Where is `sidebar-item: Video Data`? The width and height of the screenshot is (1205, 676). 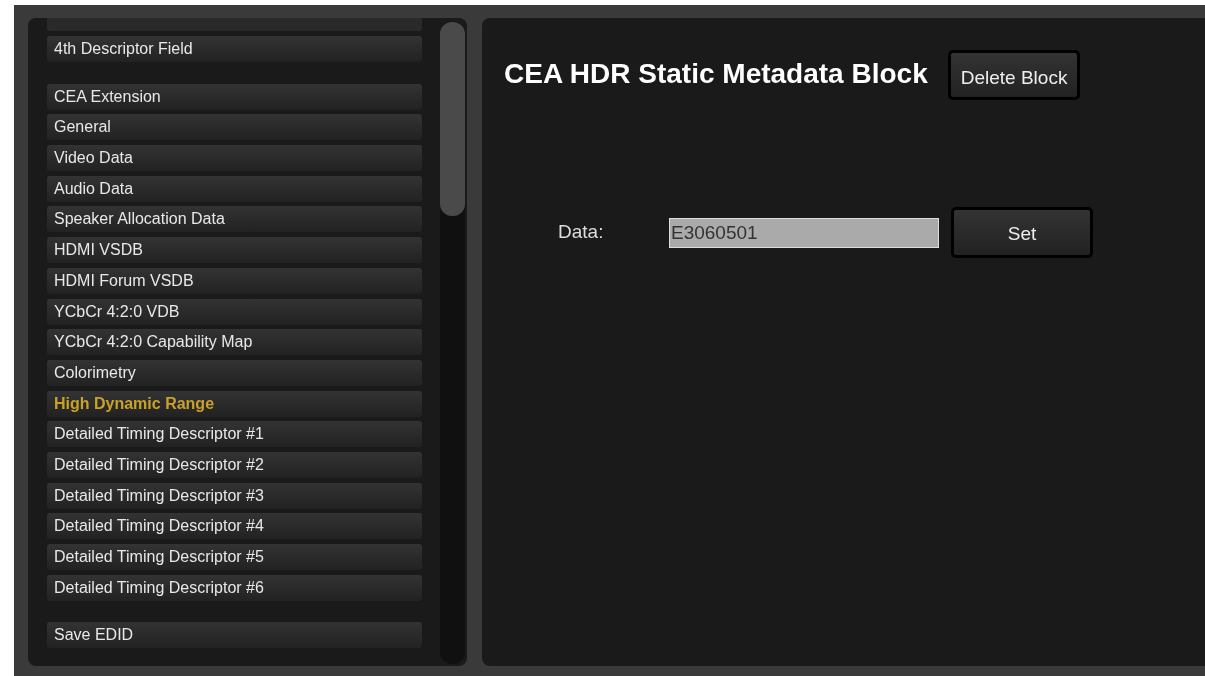 sidebar-item: Video Data is located at coordinates (234, 158).